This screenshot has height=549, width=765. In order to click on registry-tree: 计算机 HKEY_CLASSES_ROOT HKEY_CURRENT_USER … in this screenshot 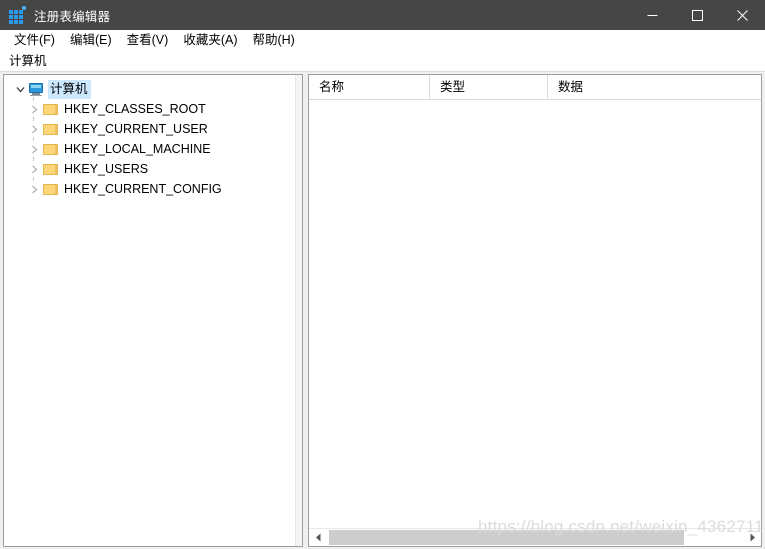, I will do `click(149, 139)`.